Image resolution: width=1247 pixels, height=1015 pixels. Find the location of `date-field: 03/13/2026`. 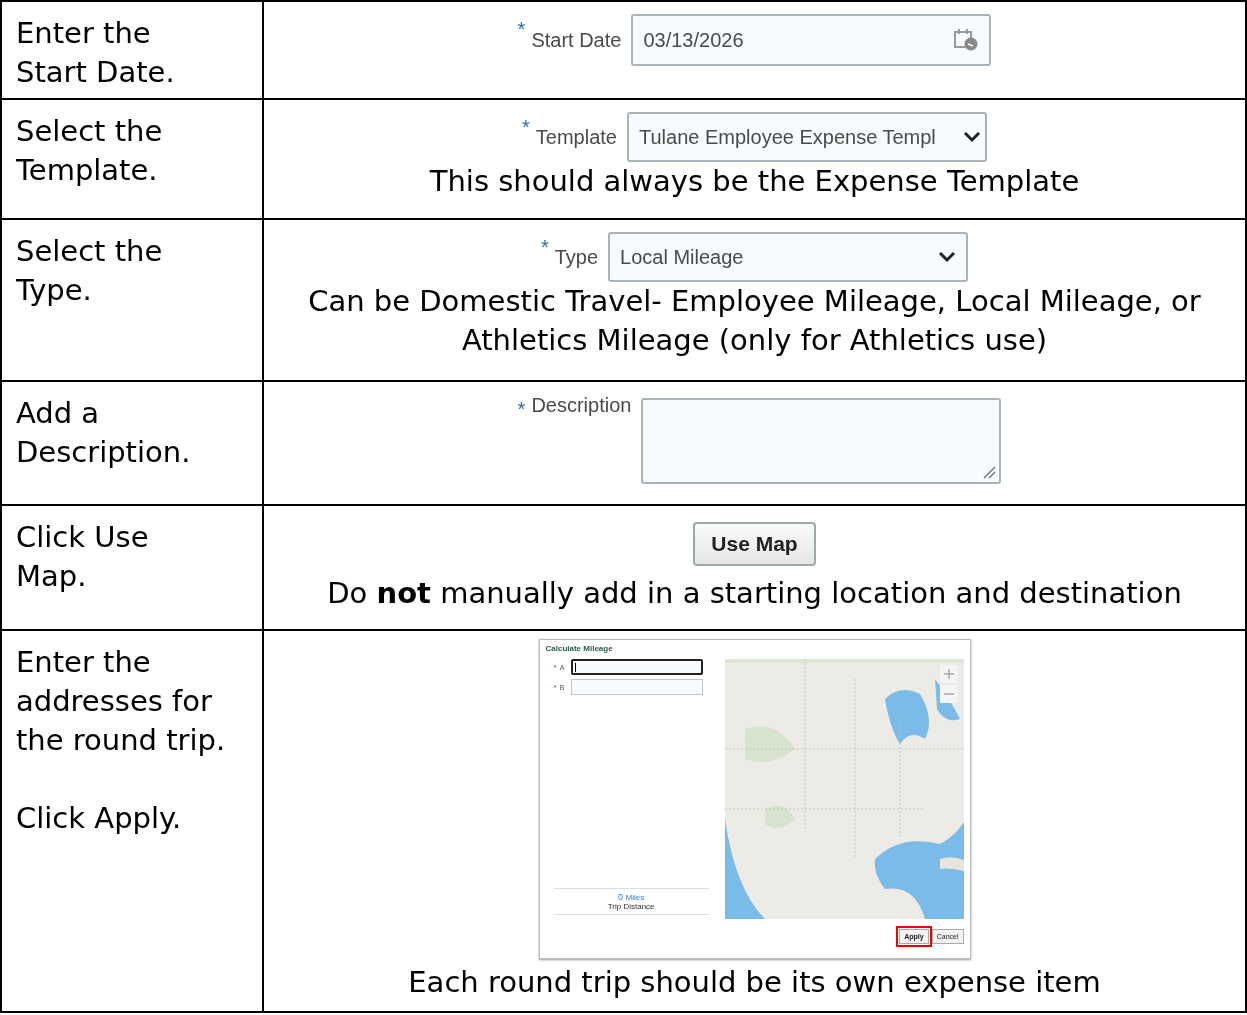

date-field: 03/13/2026 is located at coordinates (811, 40).